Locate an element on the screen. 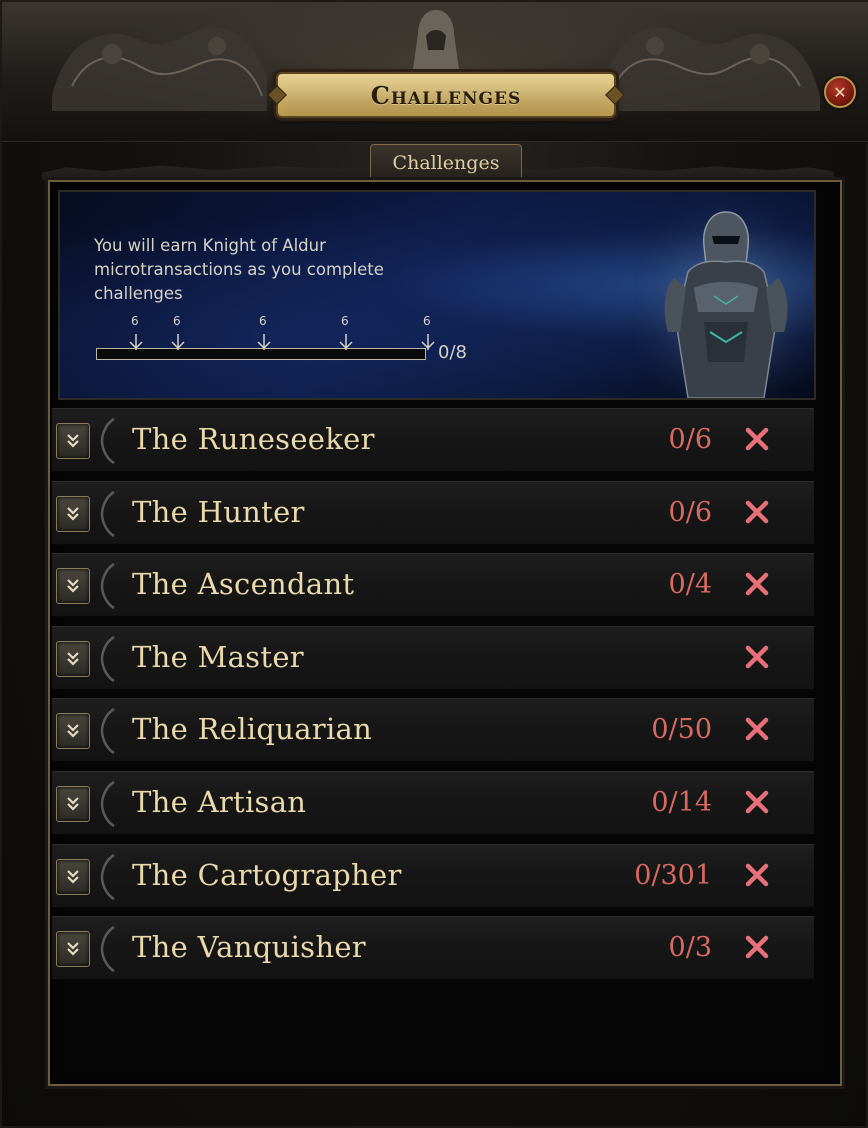  gargoyle-ornament-left is located at coordinates (159, 69).